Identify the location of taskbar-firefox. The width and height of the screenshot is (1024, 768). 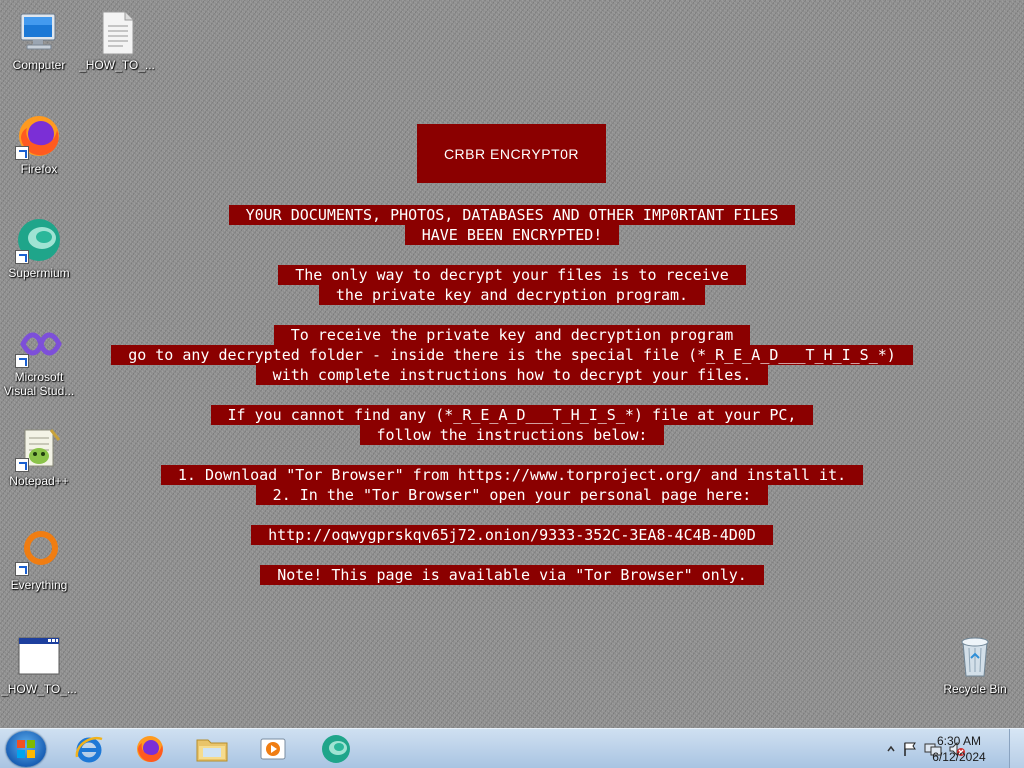
(150, 749).